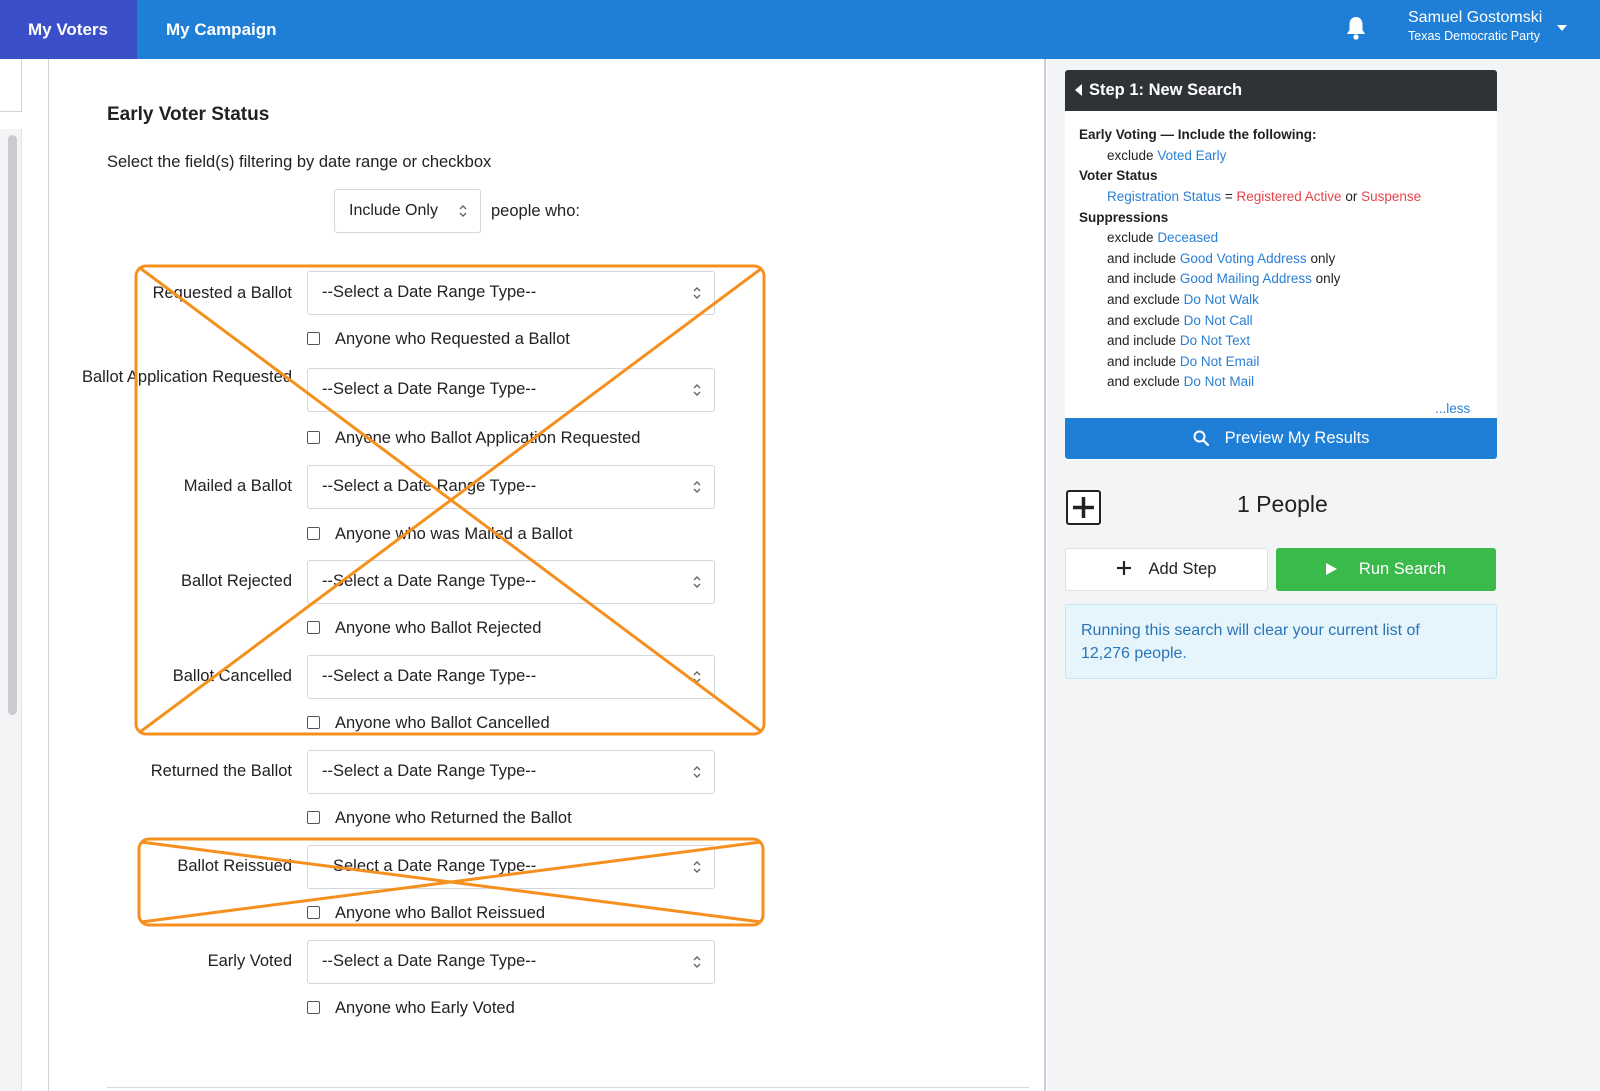  Describe the element at coordinates (1402, 569) in the screenshot. I see `run-search-label: Run Search` at that location.